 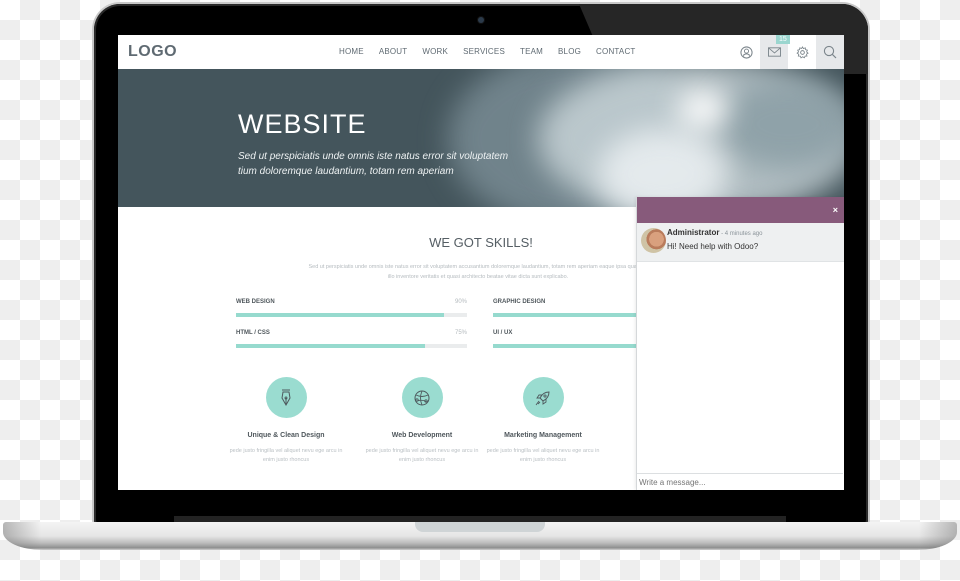 I want to click on mail-button: 15, so click(x=775, y=52).